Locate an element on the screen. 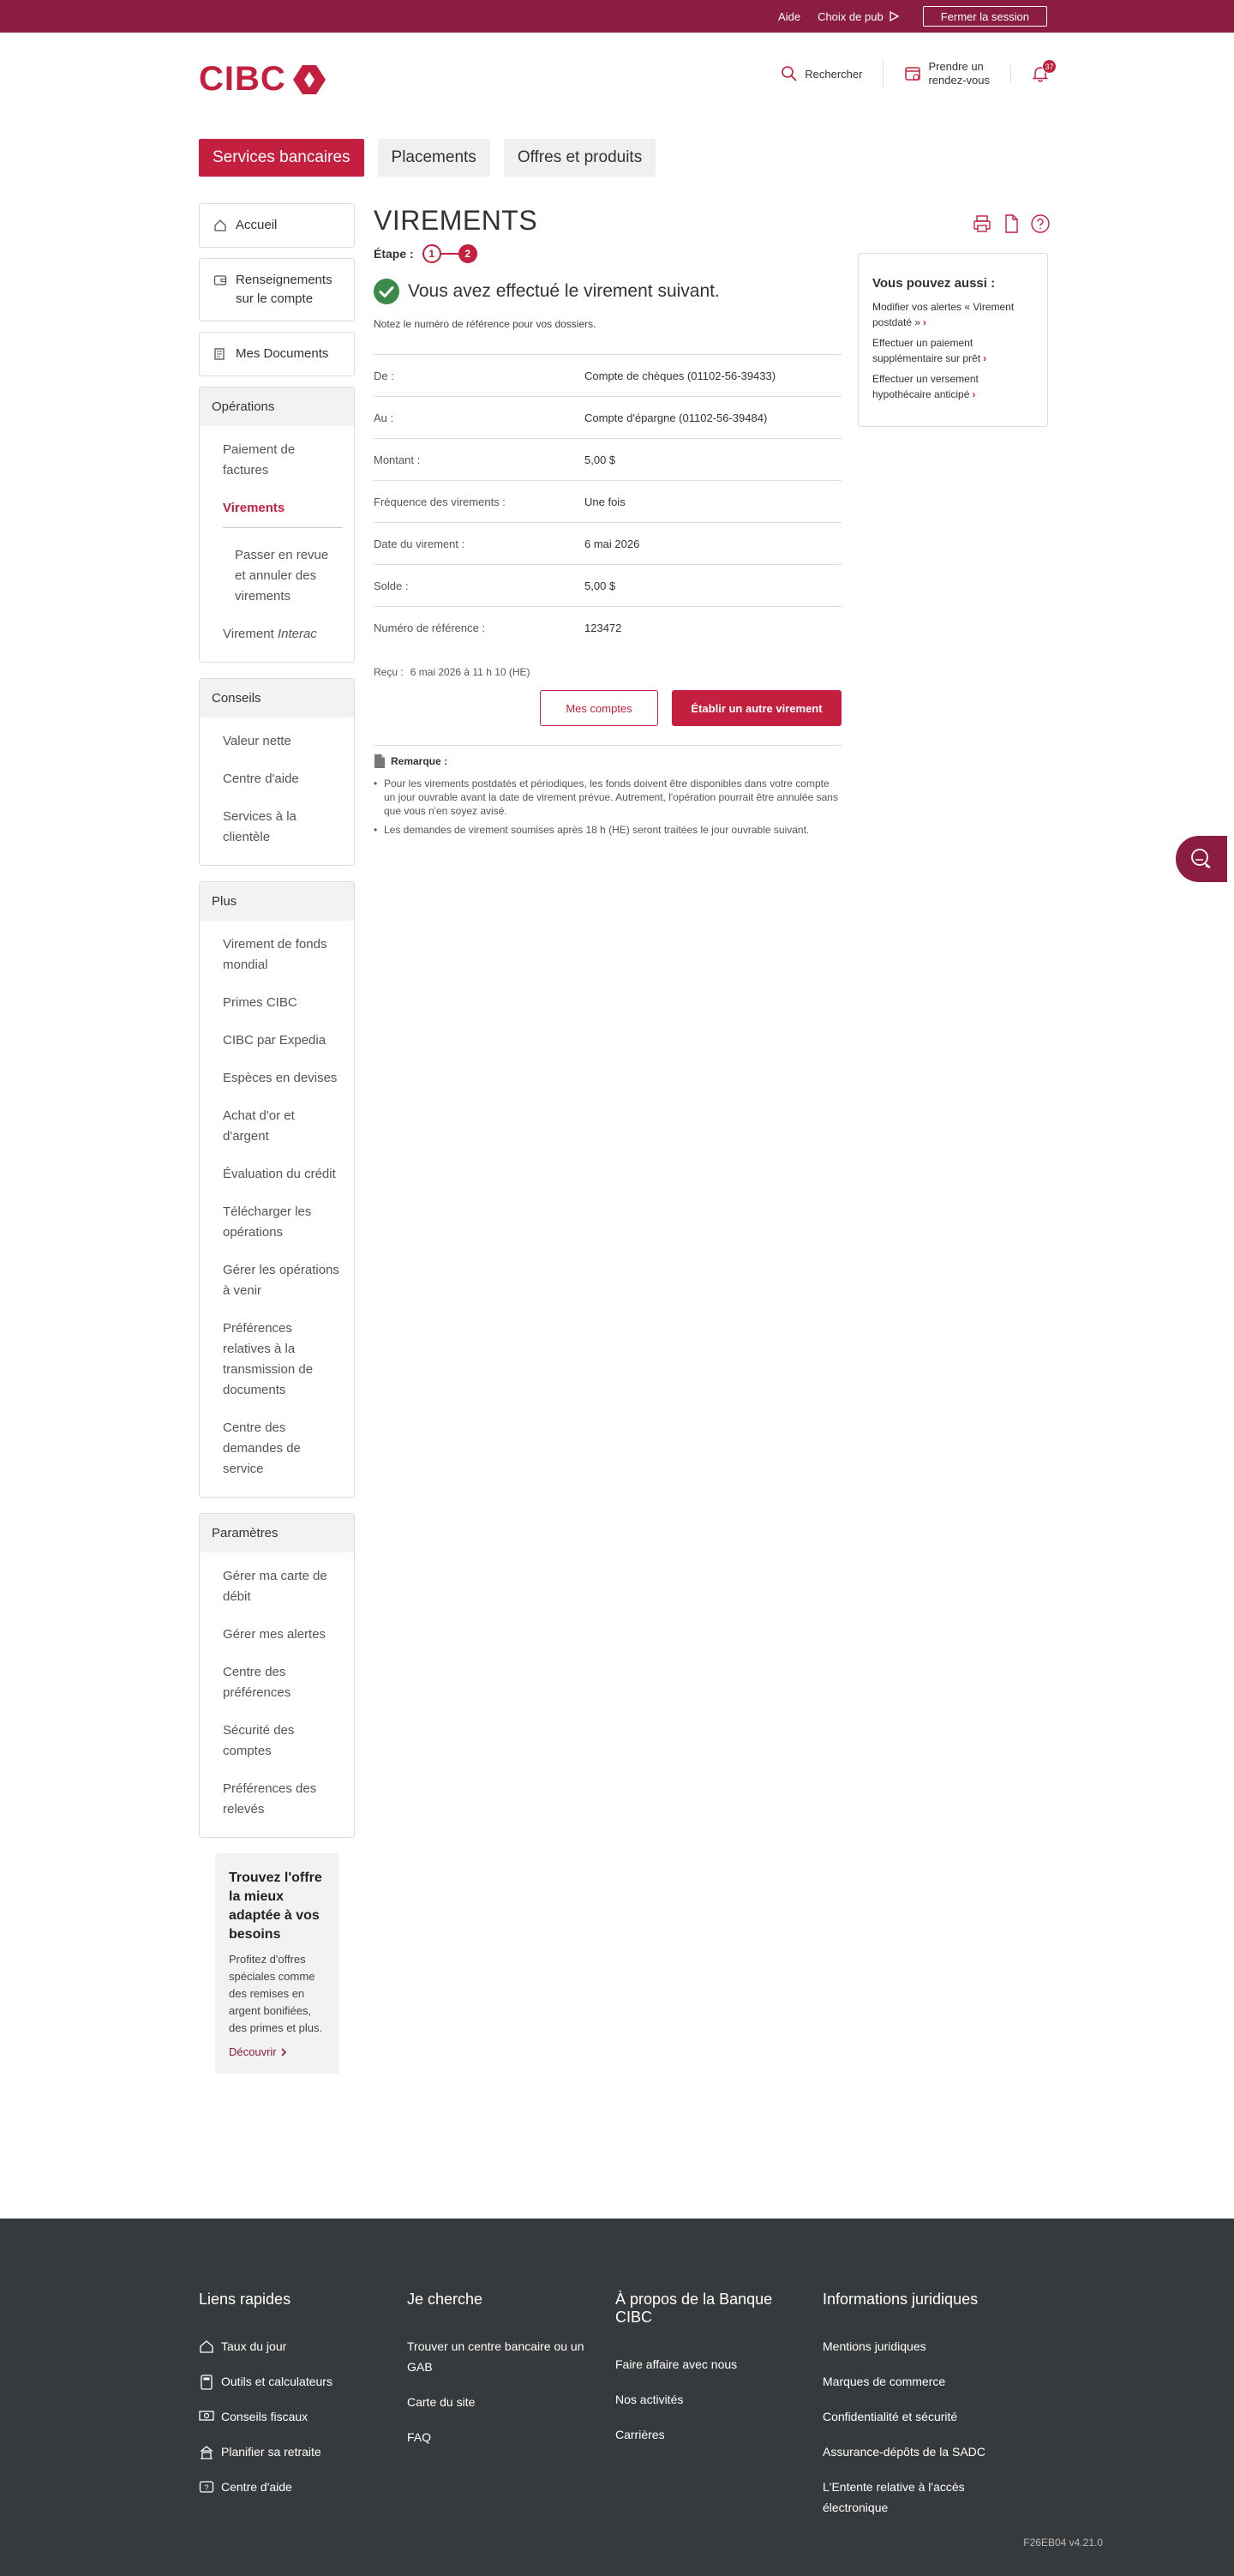  sidebar-item-client-services: Services à la clientèle is located at coordinates (277, 827).